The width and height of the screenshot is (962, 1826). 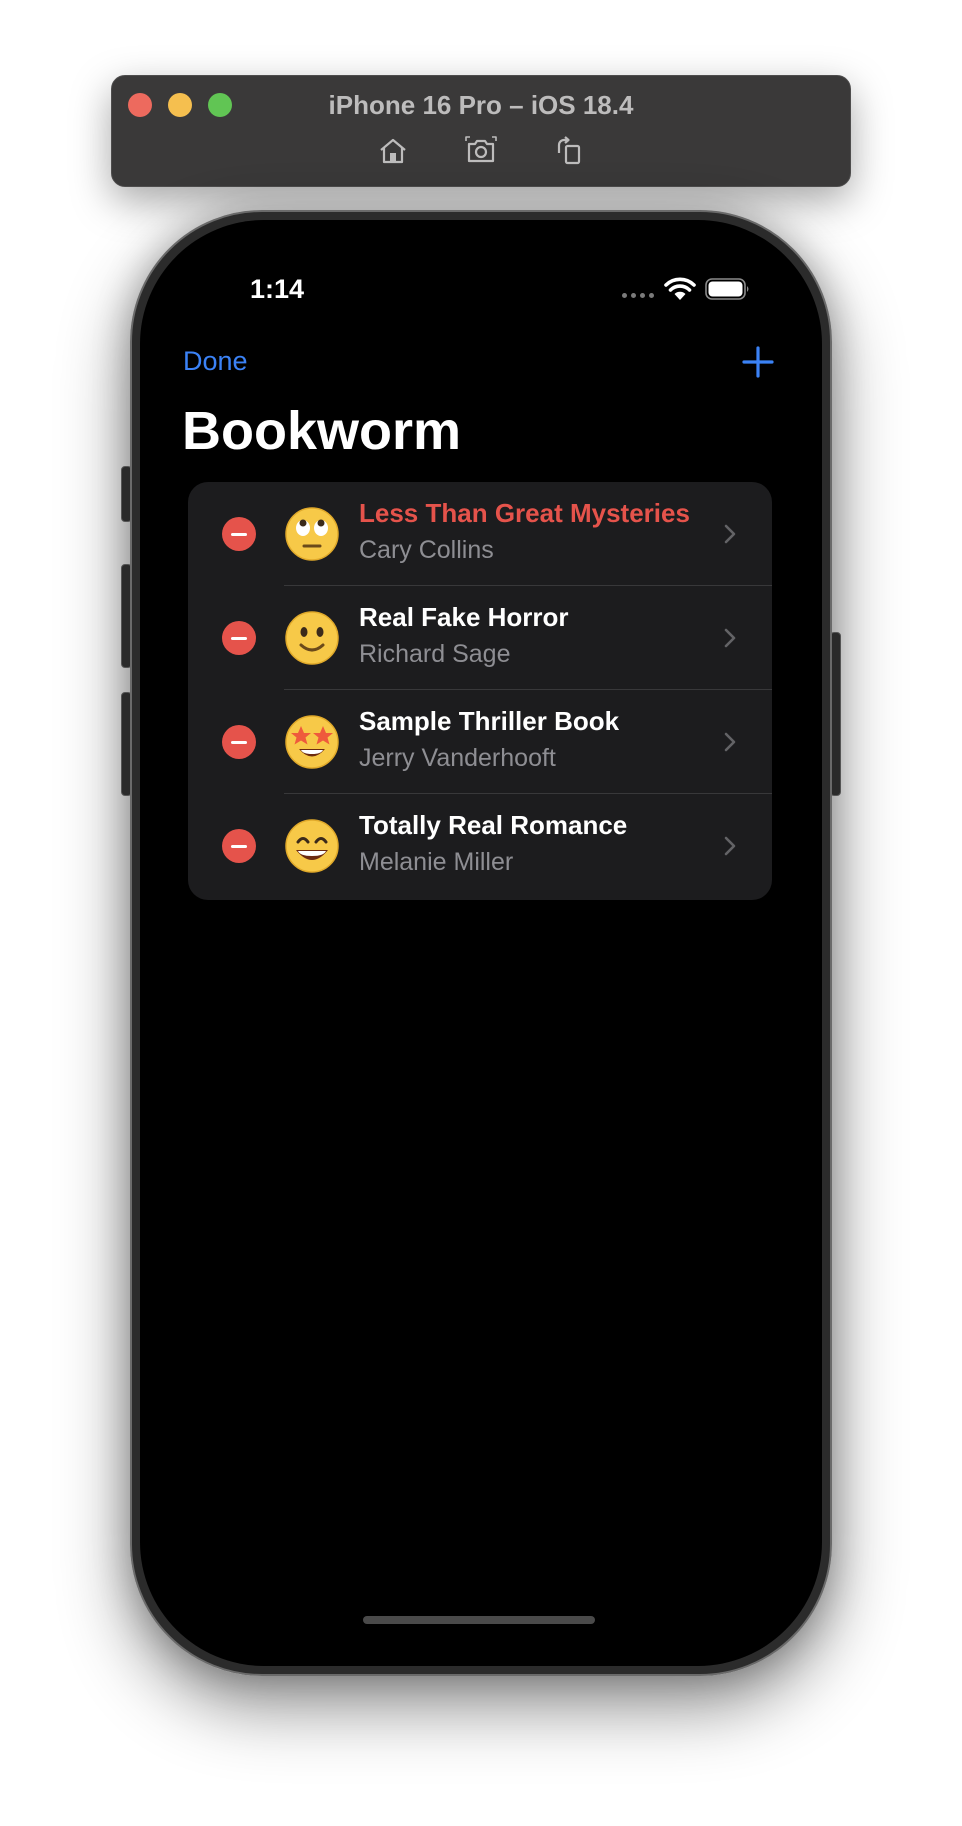 I want to click on book-title: Totally Real Romance, so click(x=493, y=825).